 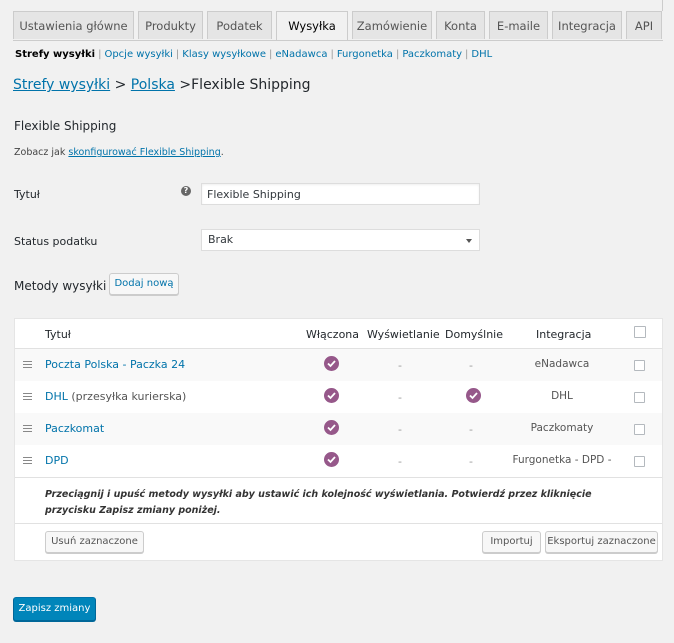 I want to click on table-row: Poczta Polska - Paczka 24 - - eNadawca, so click(x=338, y=365).